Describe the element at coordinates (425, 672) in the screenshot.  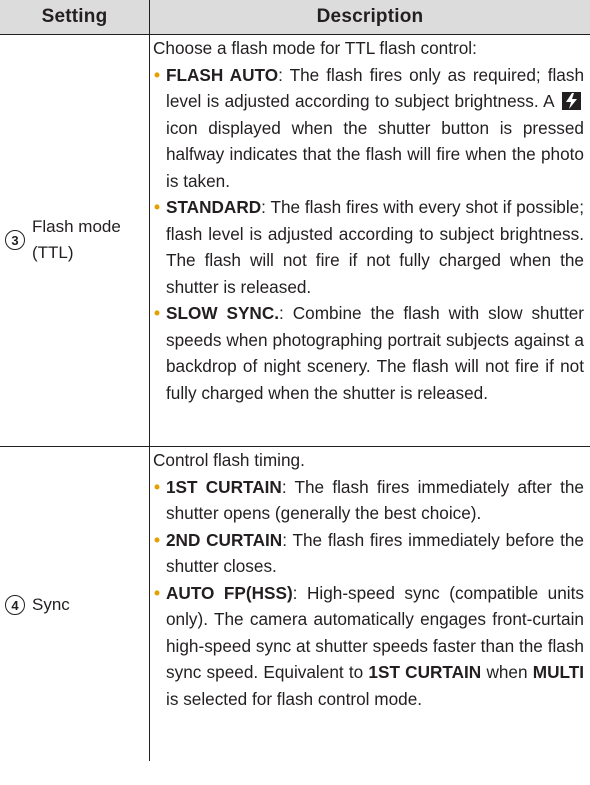
I see `term-1st-curtain-ref: 1ST CURTAIN` at that location.